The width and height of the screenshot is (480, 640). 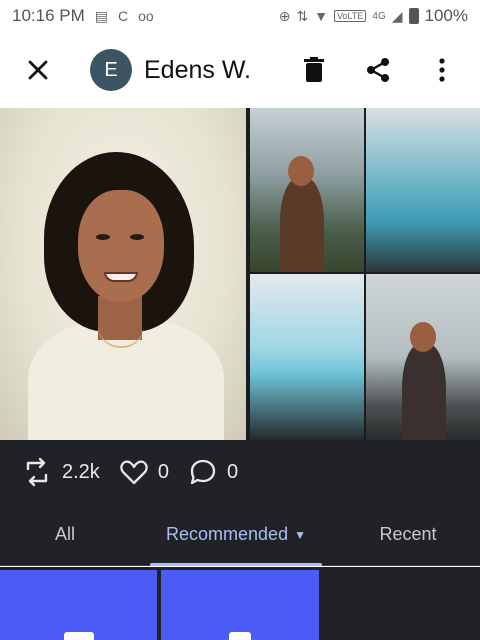 What do you see at coordinates (227, 534) in the screenshot?
I see `tab-recommended-label: Recommended` at bounding box center [227, 534].